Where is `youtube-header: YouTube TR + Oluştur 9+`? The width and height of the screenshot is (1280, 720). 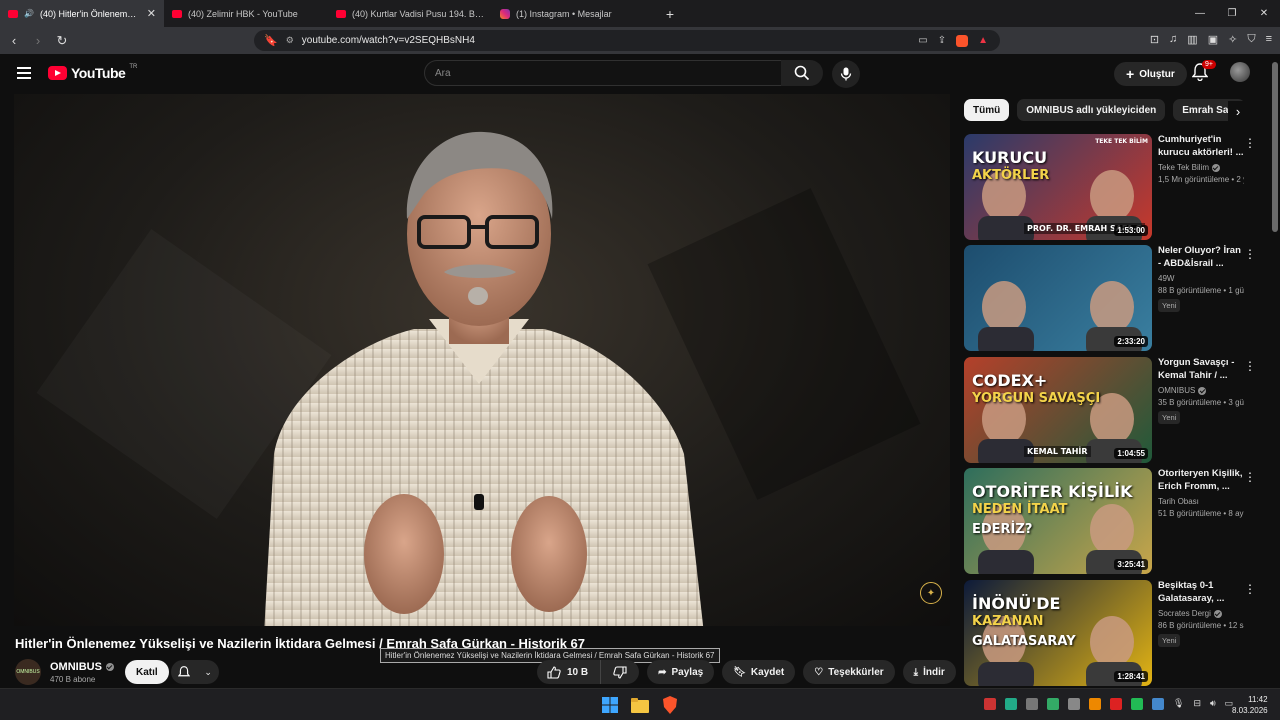 youtube-header: YouTube TR + Oluştur 9+ is located at coordinates (635, 74).